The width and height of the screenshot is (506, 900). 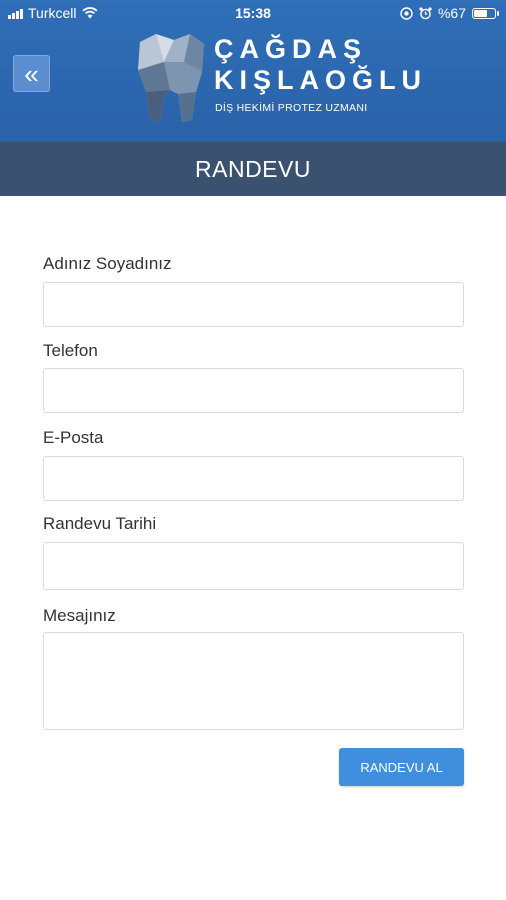 What do you see at coordinates (171, 78) in the screenshot?
I see `tooth-logo-icon` at bounding box center [171, 78].